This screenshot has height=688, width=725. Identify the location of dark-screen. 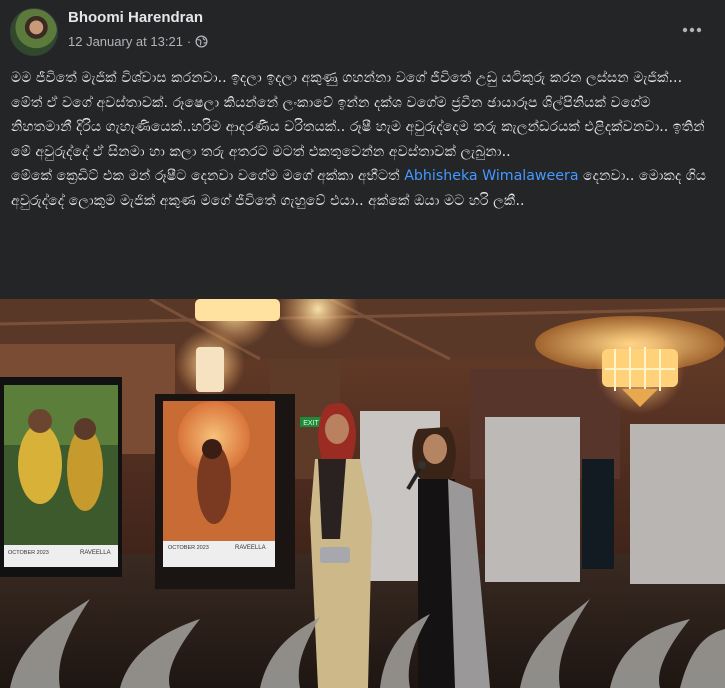
(598, 514).